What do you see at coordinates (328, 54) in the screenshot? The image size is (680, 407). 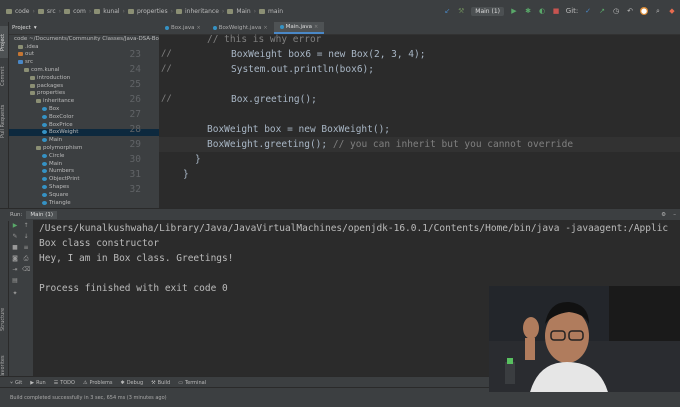 I see `code-text: BoxWeight box6 = new Box(2, 3, 4);` at bounding box center [328, 54].